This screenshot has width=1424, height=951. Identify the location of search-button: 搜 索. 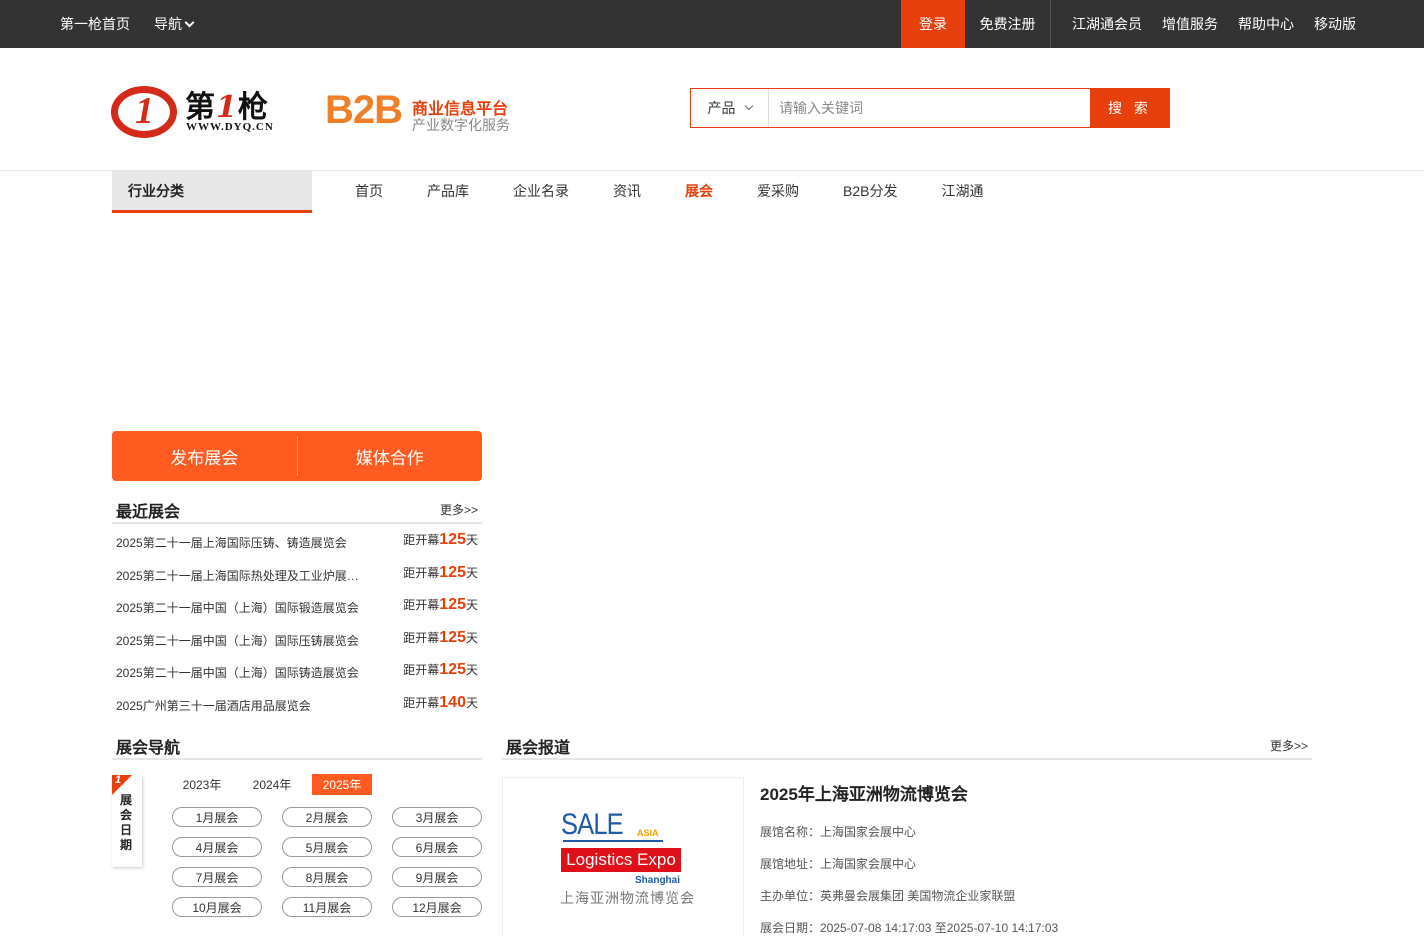
(1130, 108).